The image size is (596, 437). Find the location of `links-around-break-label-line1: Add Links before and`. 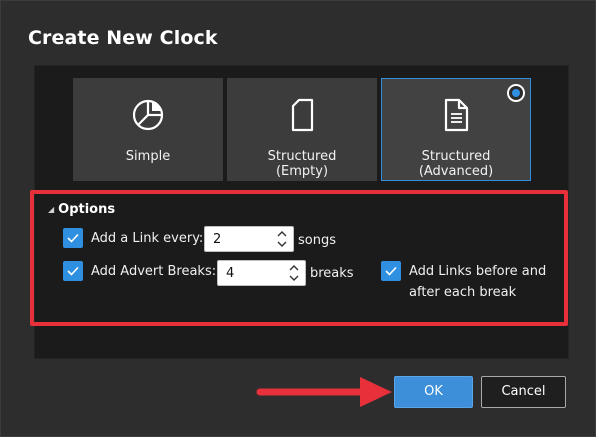

links-around-break-label-line1: Add Links before and is located at coordinates (478, 271).